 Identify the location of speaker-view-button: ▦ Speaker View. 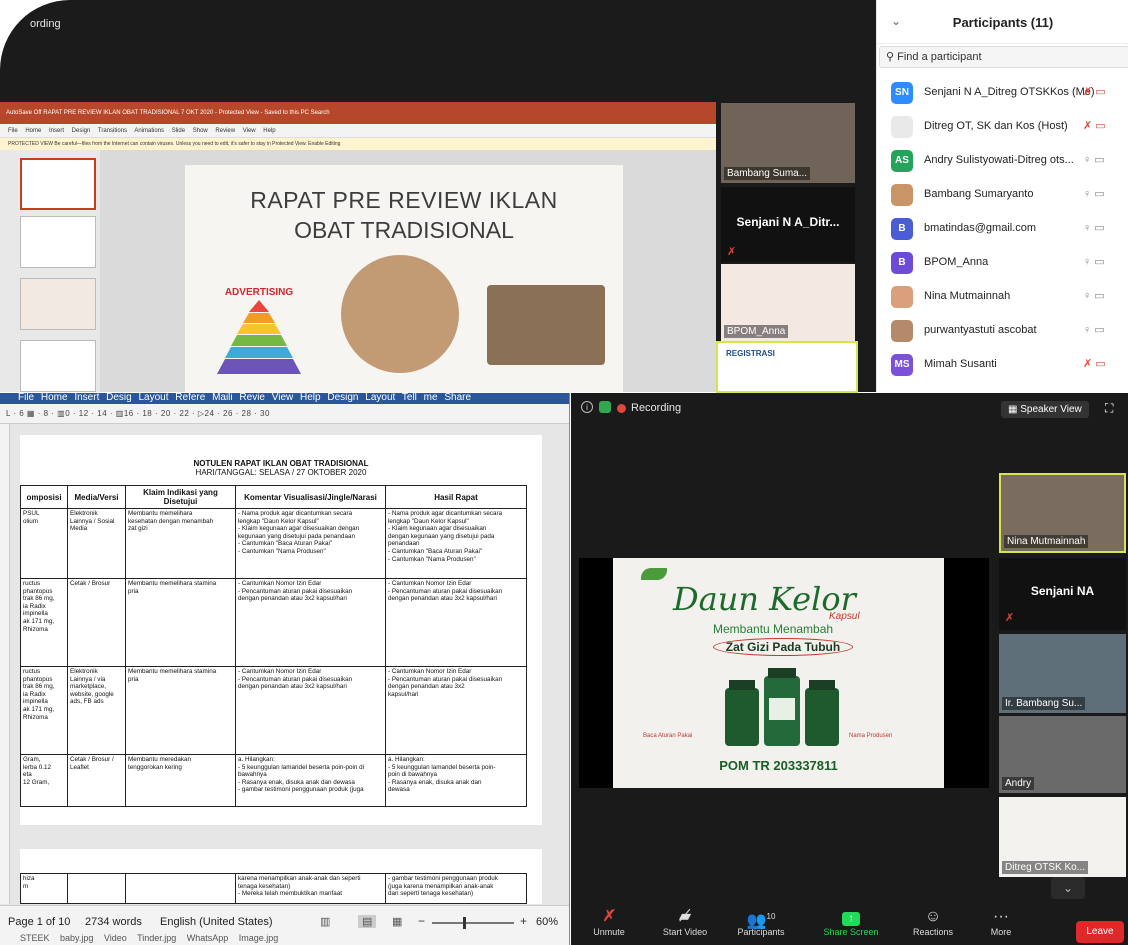
(1045, 409).